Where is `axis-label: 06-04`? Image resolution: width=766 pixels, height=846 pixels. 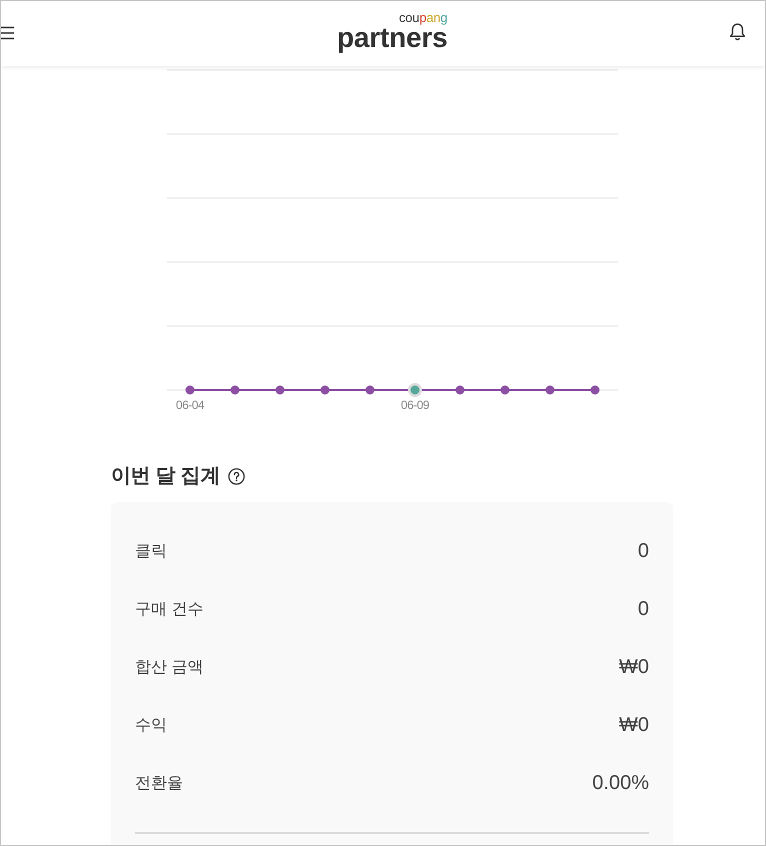
axis-label: 06-04 is located at coordinates (190, 405).